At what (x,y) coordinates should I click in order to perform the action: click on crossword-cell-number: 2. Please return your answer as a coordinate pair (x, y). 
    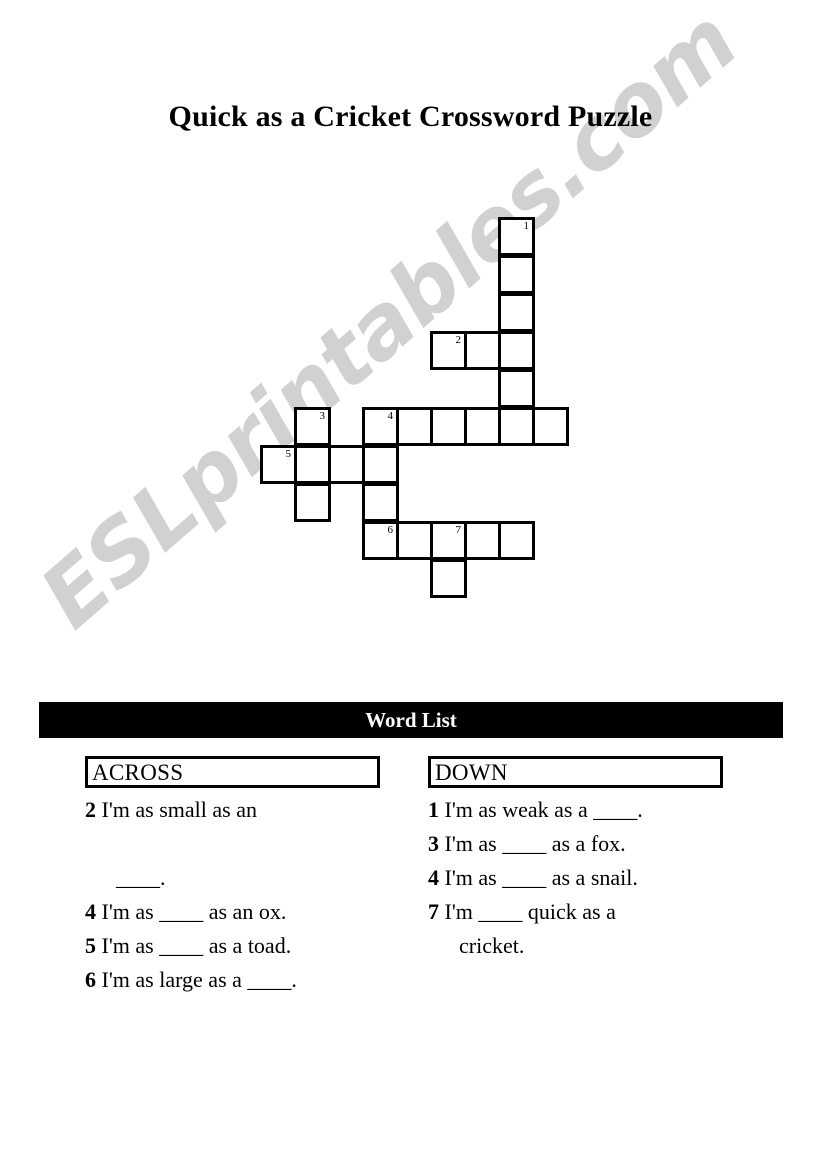
    Looking at the image, I should click on (458, 340).